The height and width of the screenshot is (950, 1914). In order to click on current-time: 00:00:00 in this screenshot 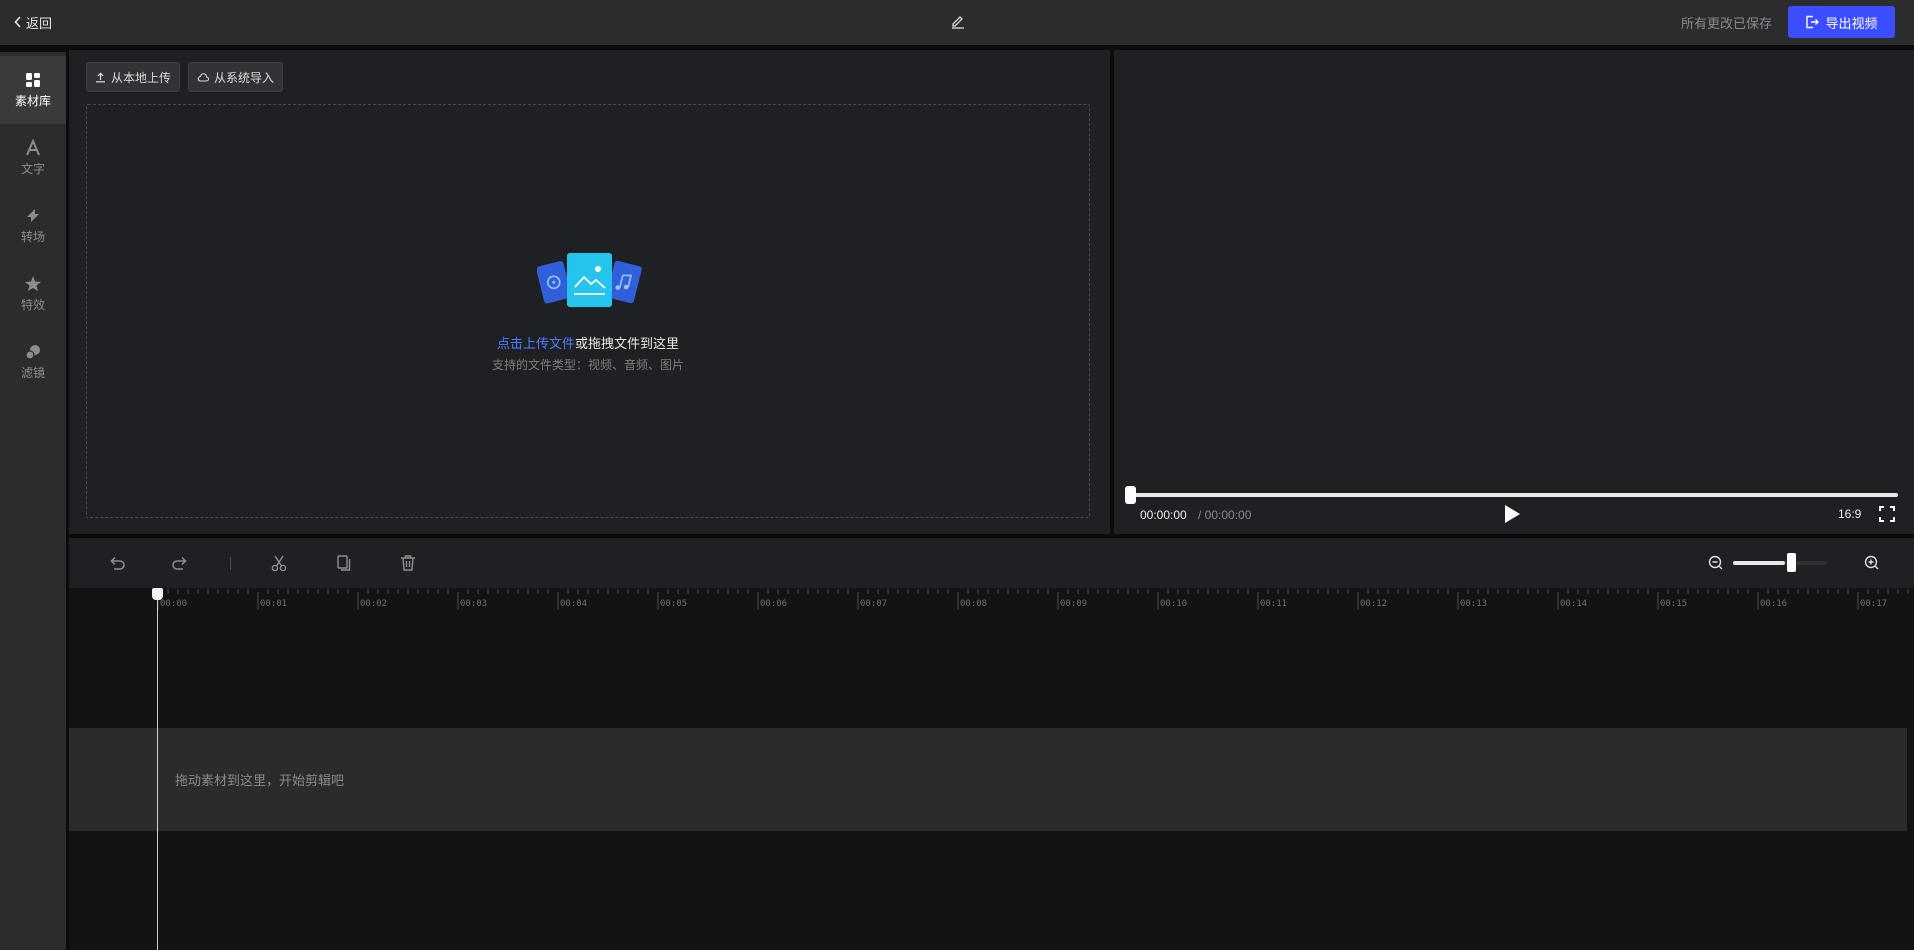, I will do `click(1163, 515)`.